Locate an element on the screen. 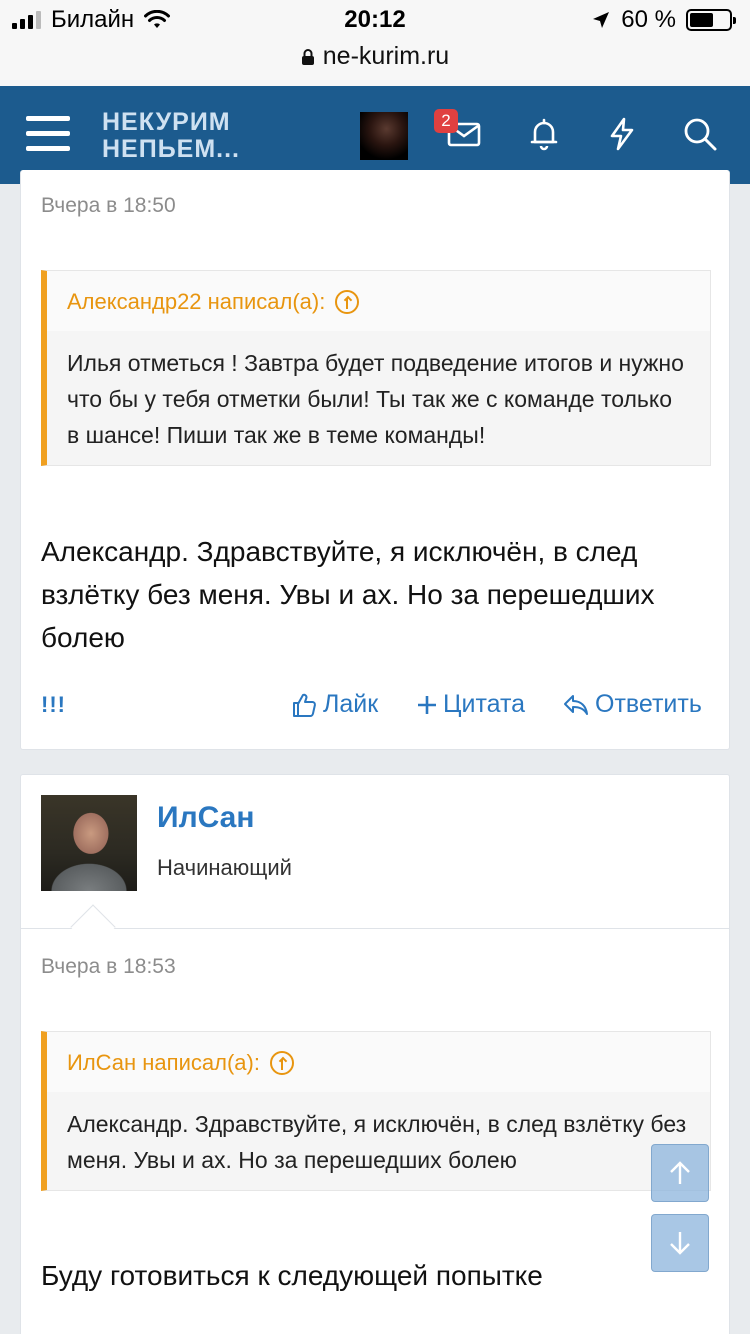  reply-button: Ответить is located at coordinates (632, 704).